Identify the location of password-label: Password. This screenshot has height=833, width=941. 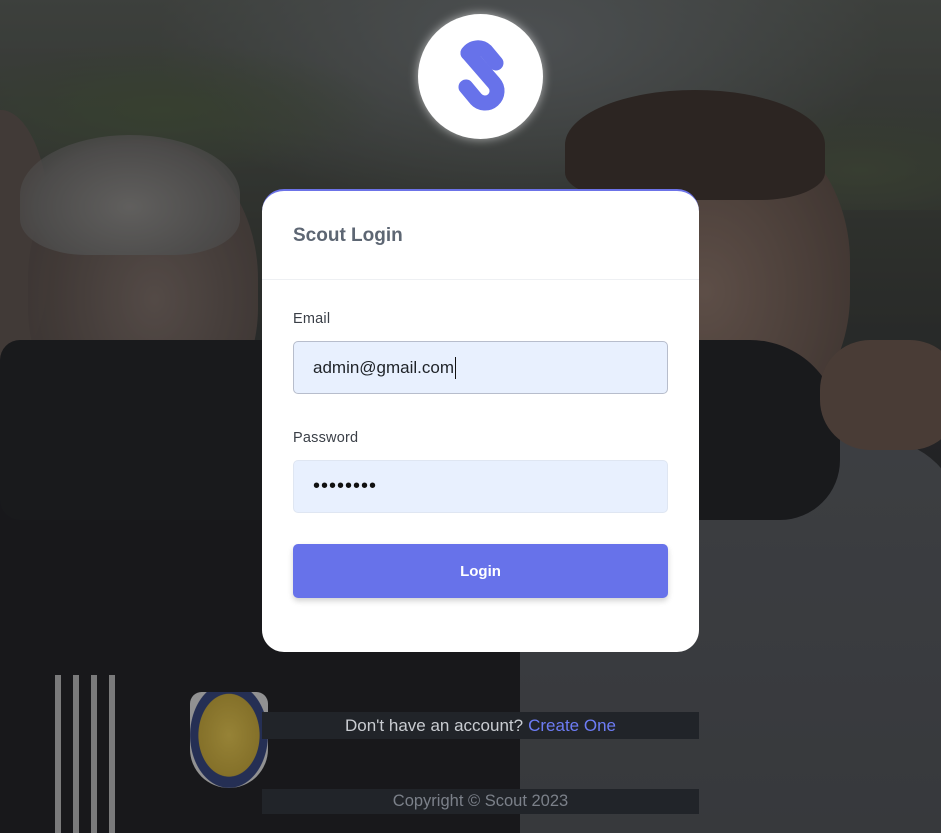
(326, 438).